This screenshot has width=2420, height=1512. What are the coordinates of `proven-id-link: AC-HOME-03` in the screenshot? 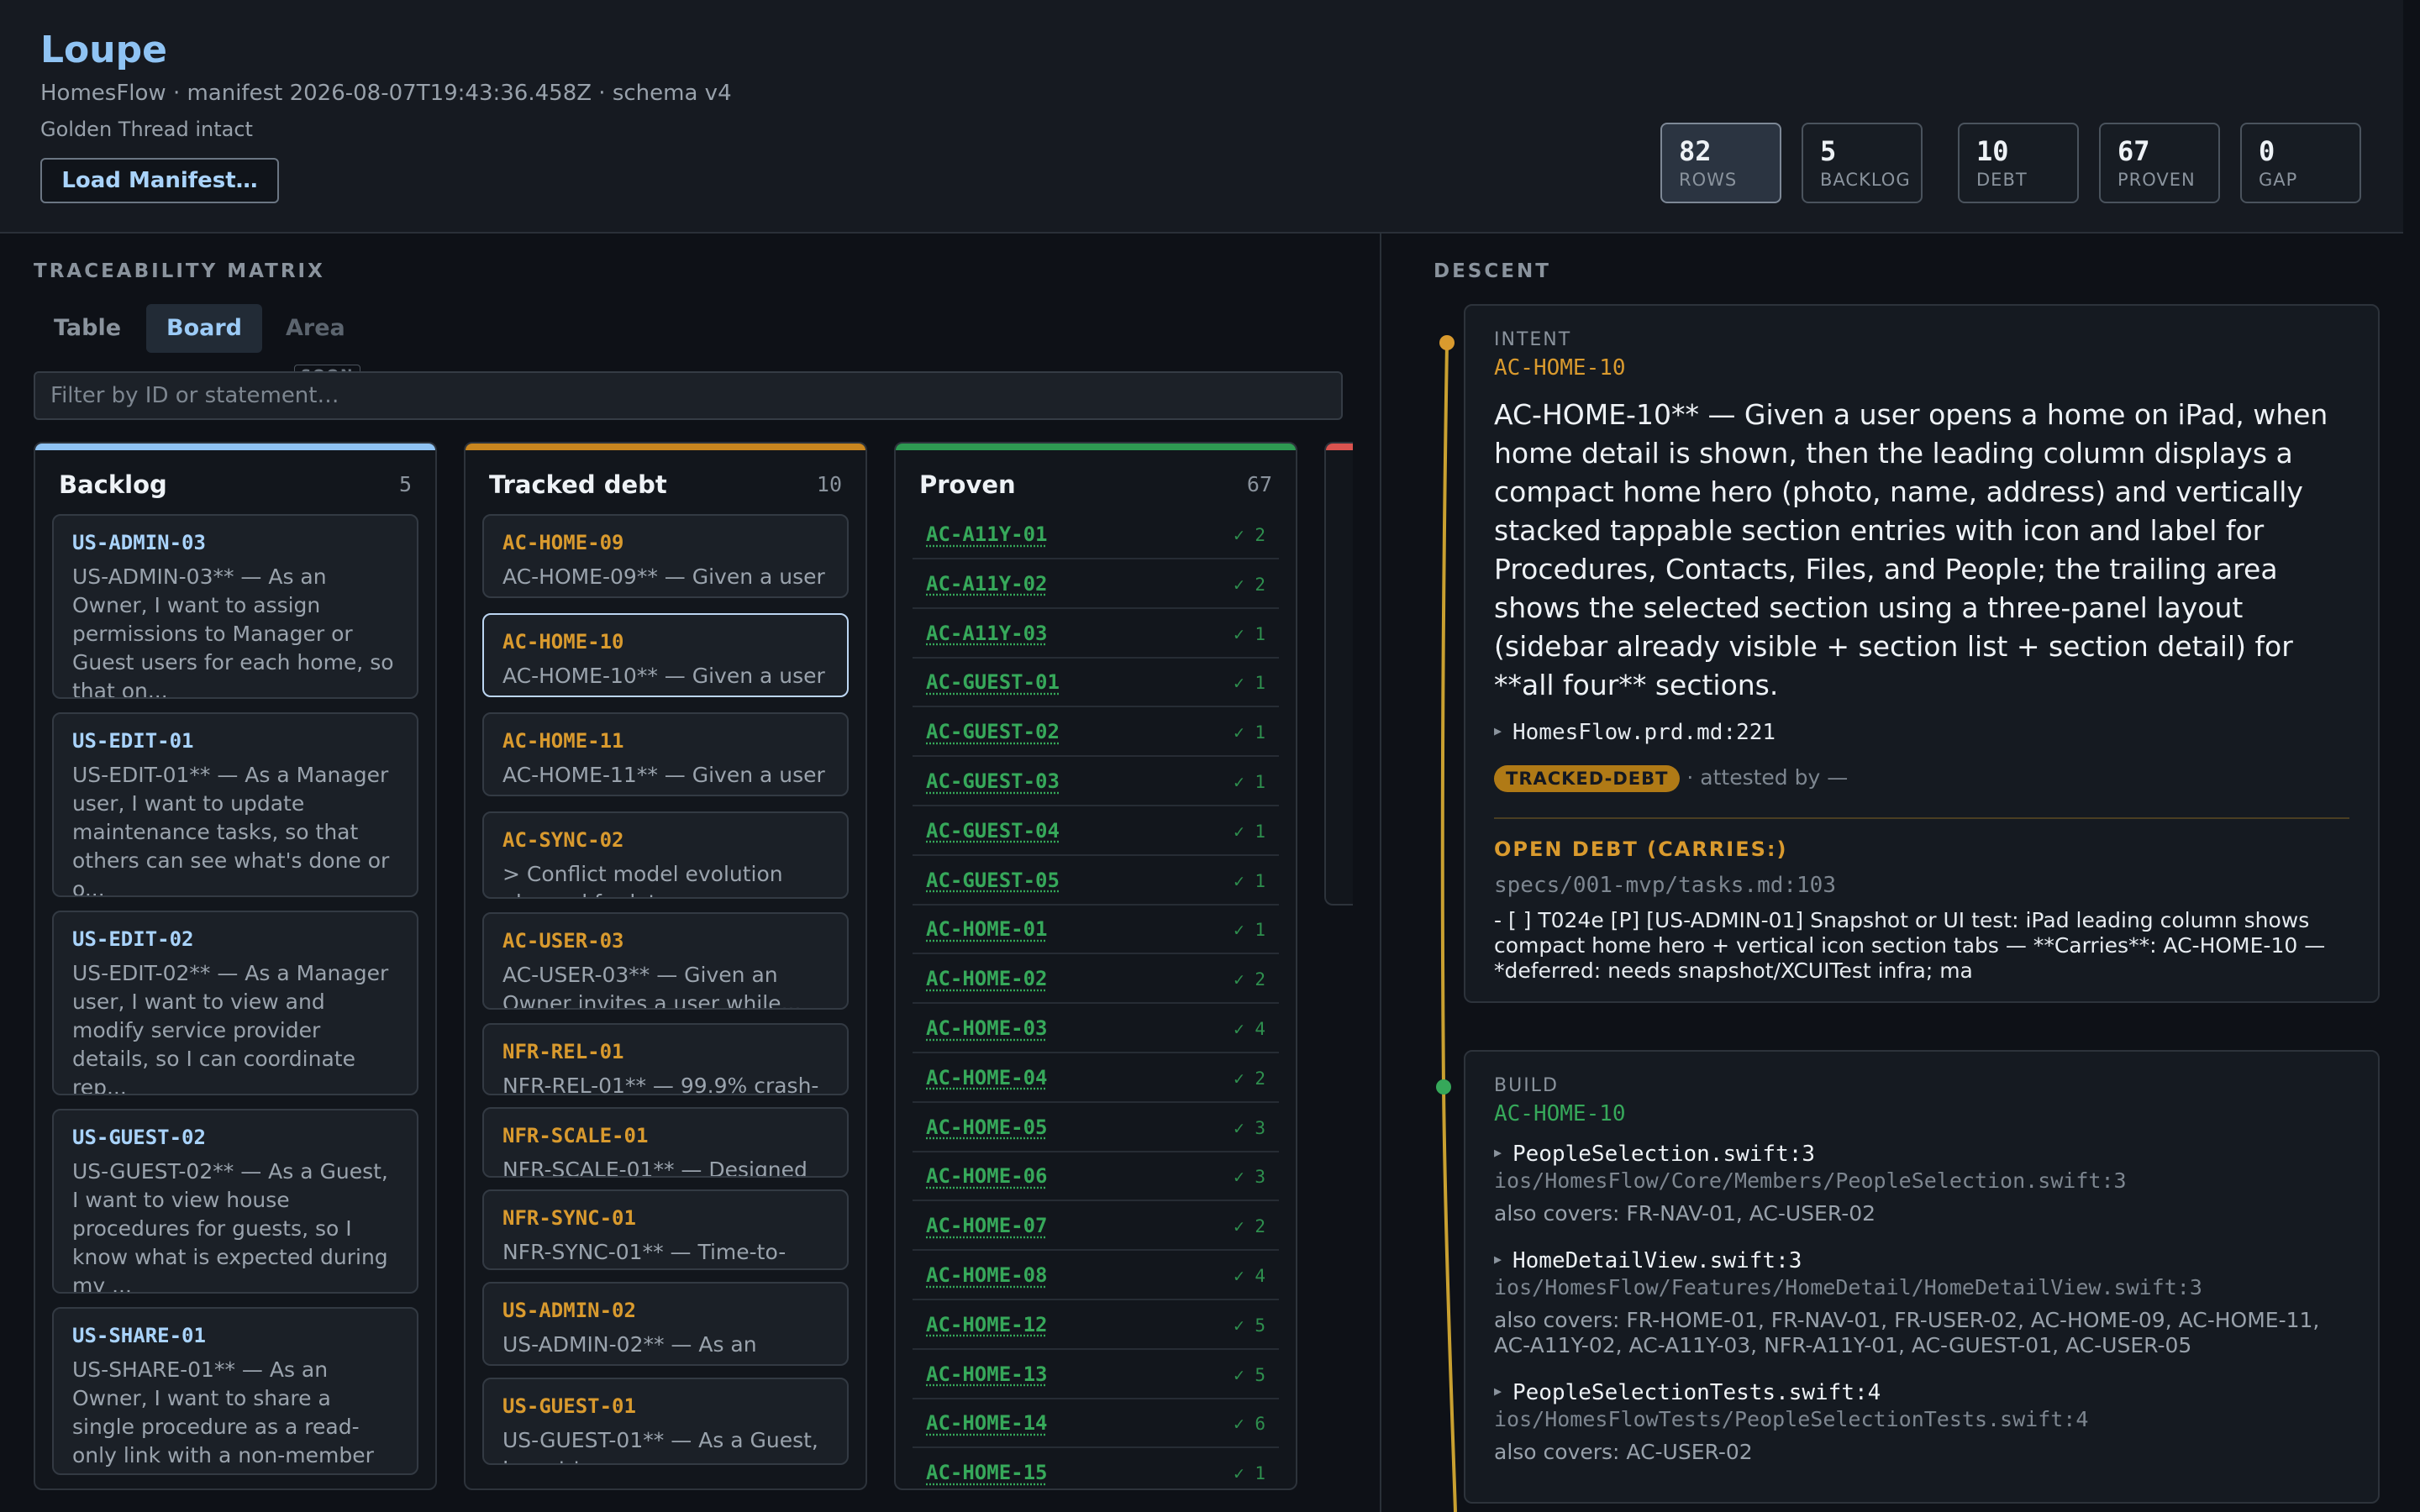 It's located at (987, 1028).